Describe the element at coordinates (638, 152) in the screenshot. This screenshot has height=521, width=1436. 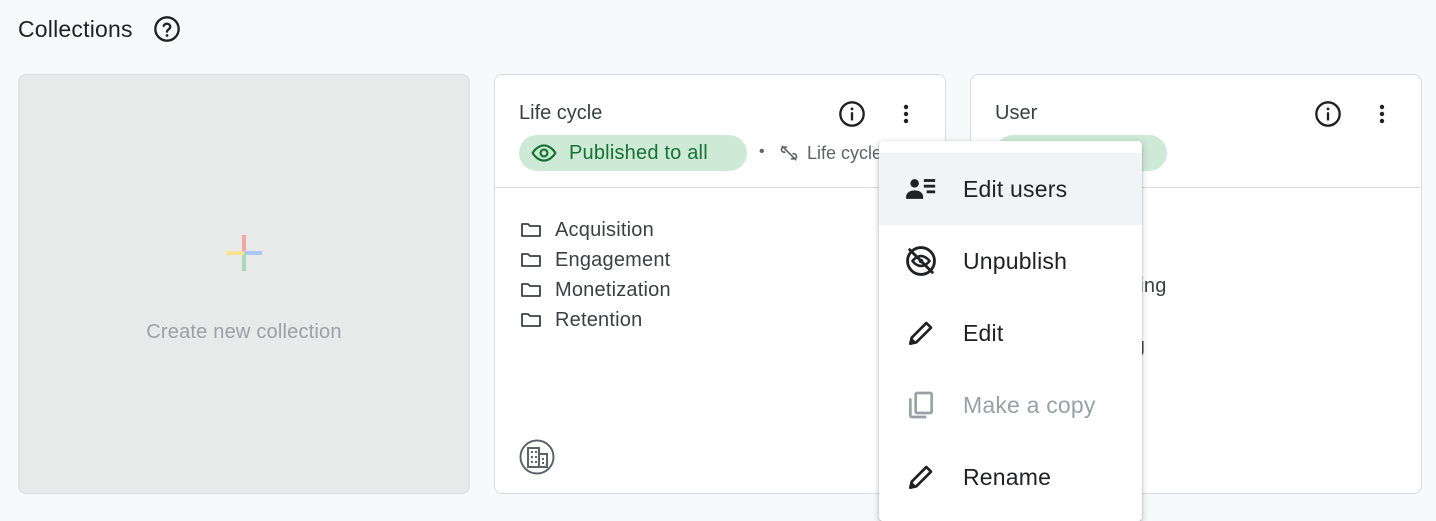
I see `status-label: Published to all` at that location.